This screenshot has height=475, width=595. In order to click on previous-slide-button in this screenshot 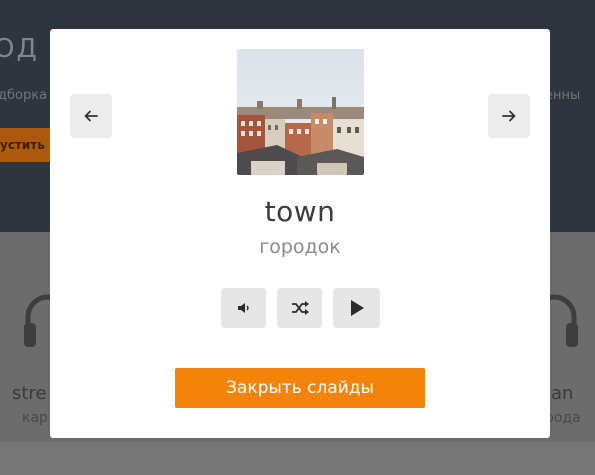, I will do `click(91, 116)`.